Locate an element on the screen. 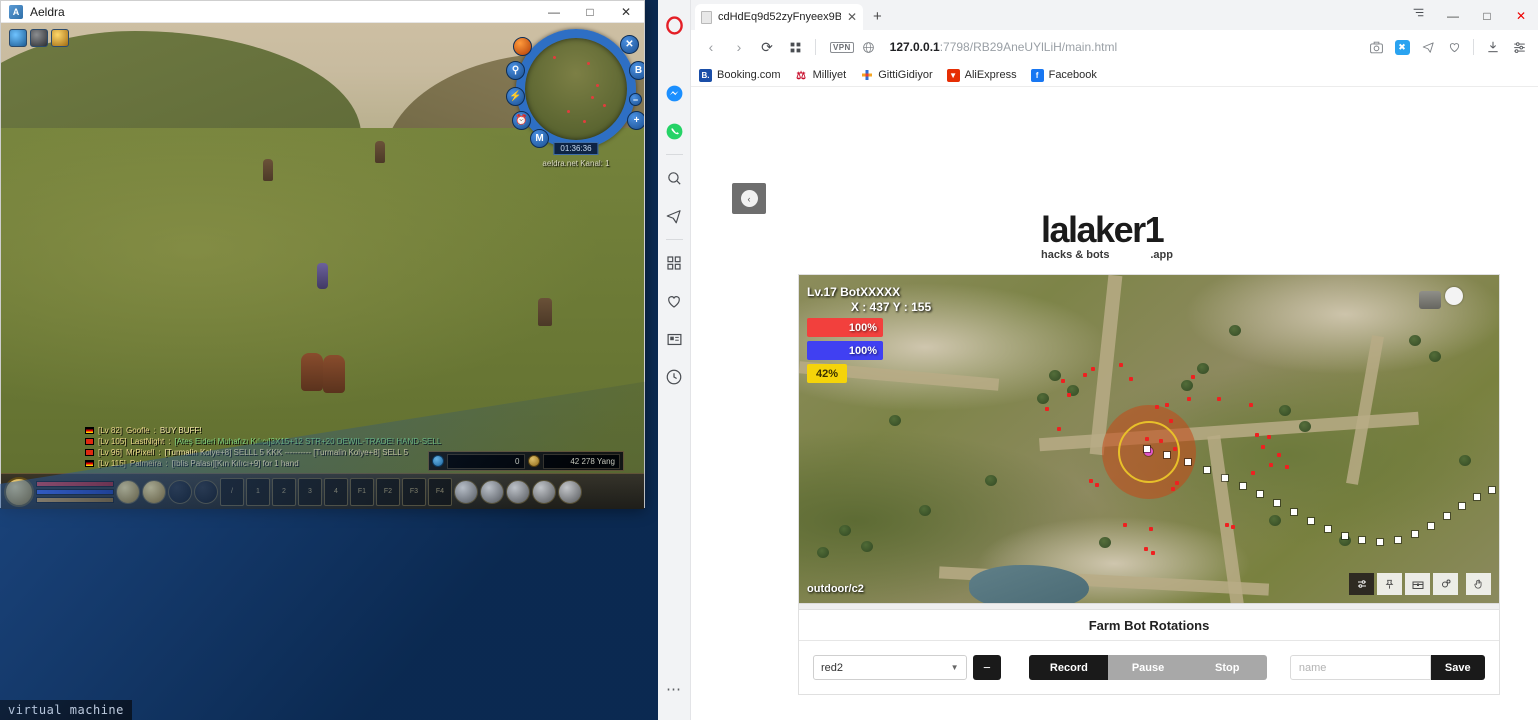 The height and width of the screenshot is (720, 1538). globe-icon is located at coordinates (869, 47).